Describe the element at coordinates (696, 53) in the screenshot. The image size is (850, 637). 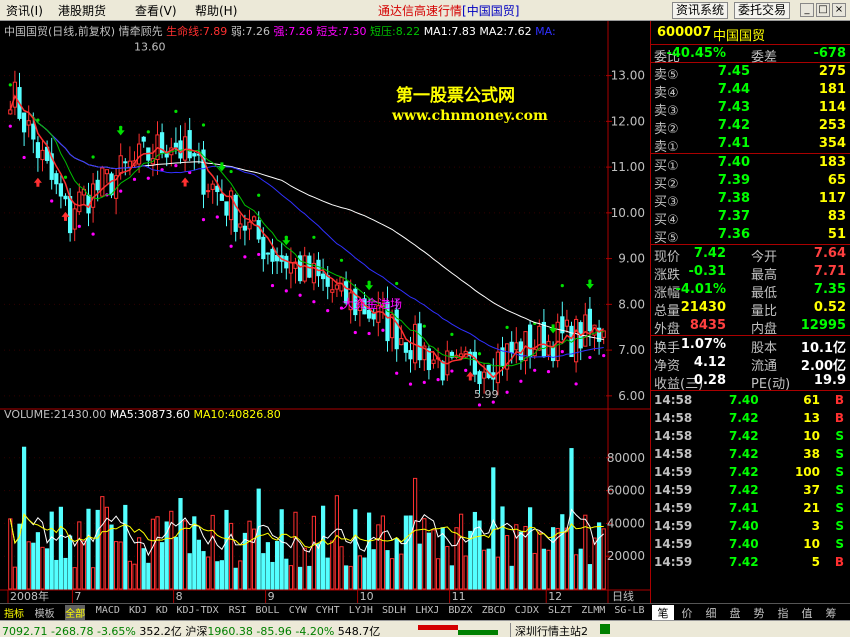
I see `ratio-value: -40.45%` at that location.